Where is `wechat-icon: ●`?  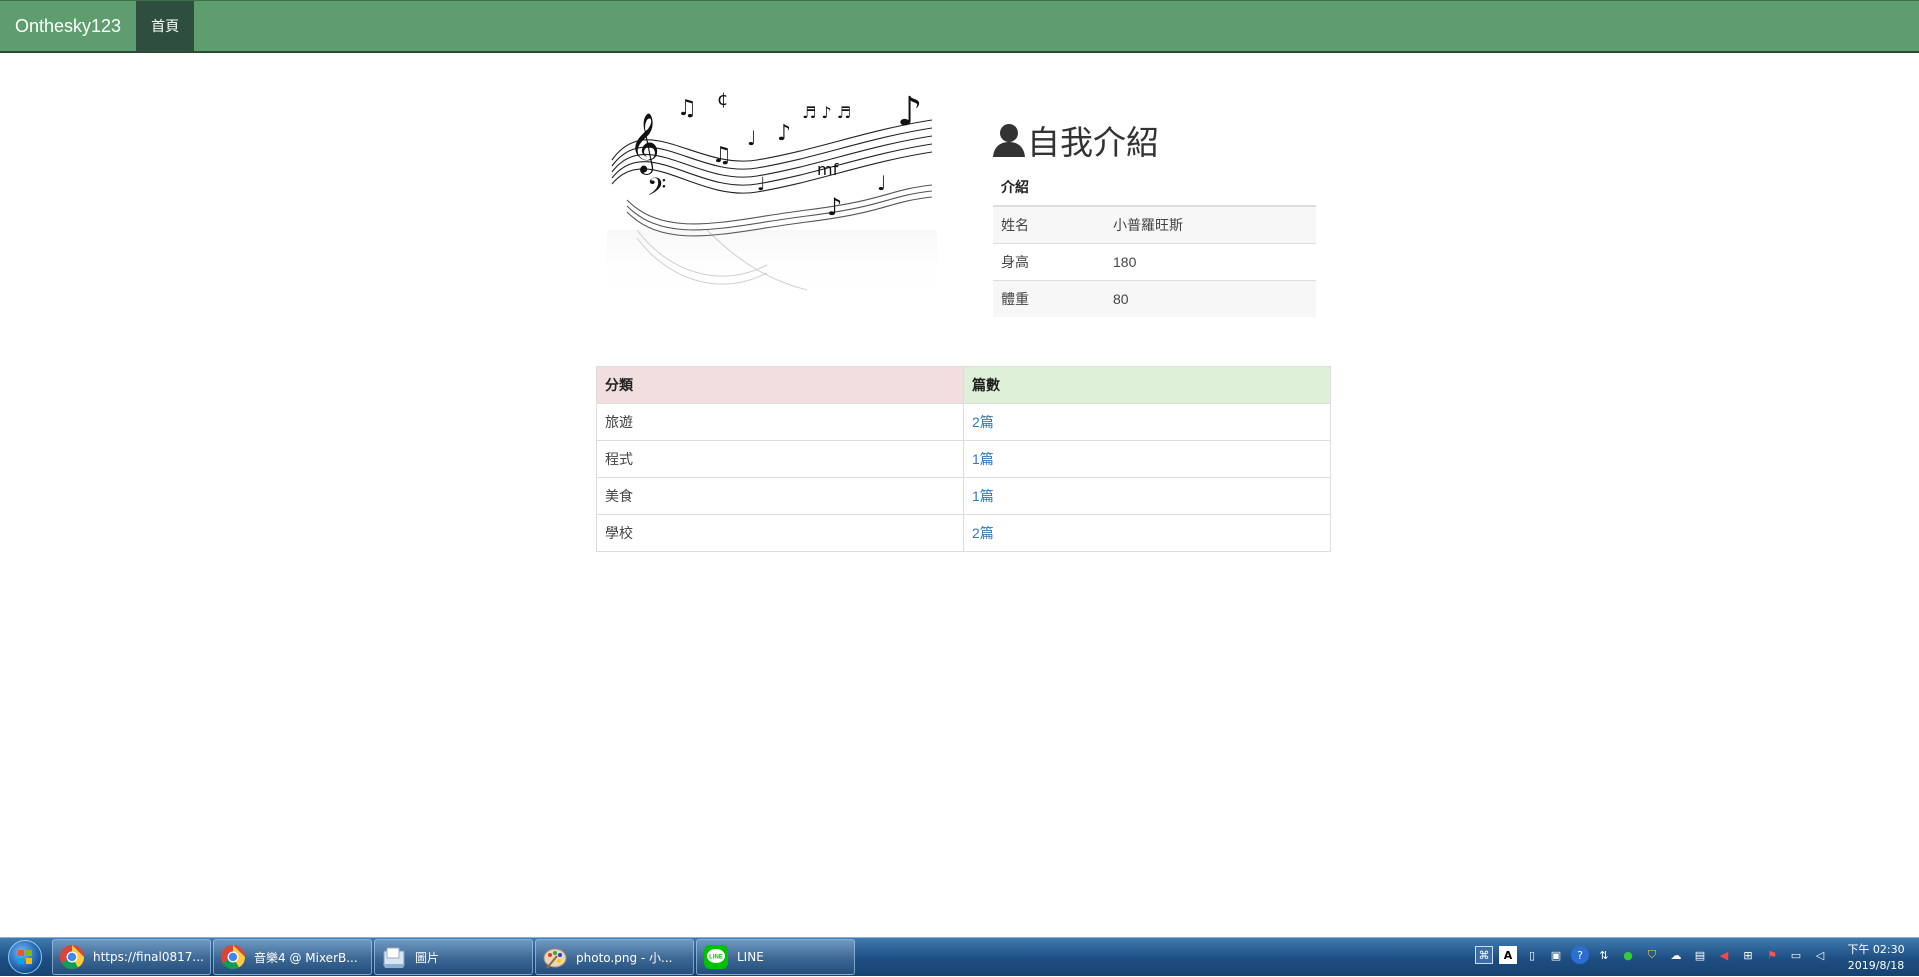
wechat-icon: ● is located at coordinates (1628, 955).